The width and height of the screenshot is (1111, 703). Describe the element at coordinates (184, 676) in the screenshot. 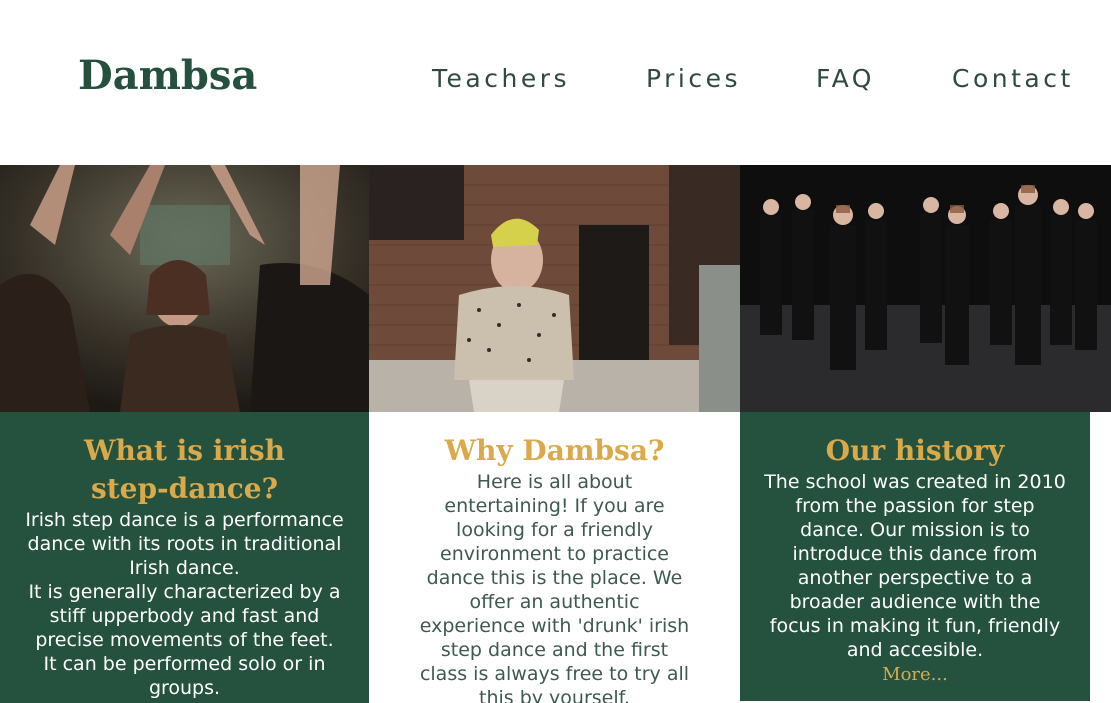

I see `panel-paragraph: It can be performed solo or in groups.` at that location.